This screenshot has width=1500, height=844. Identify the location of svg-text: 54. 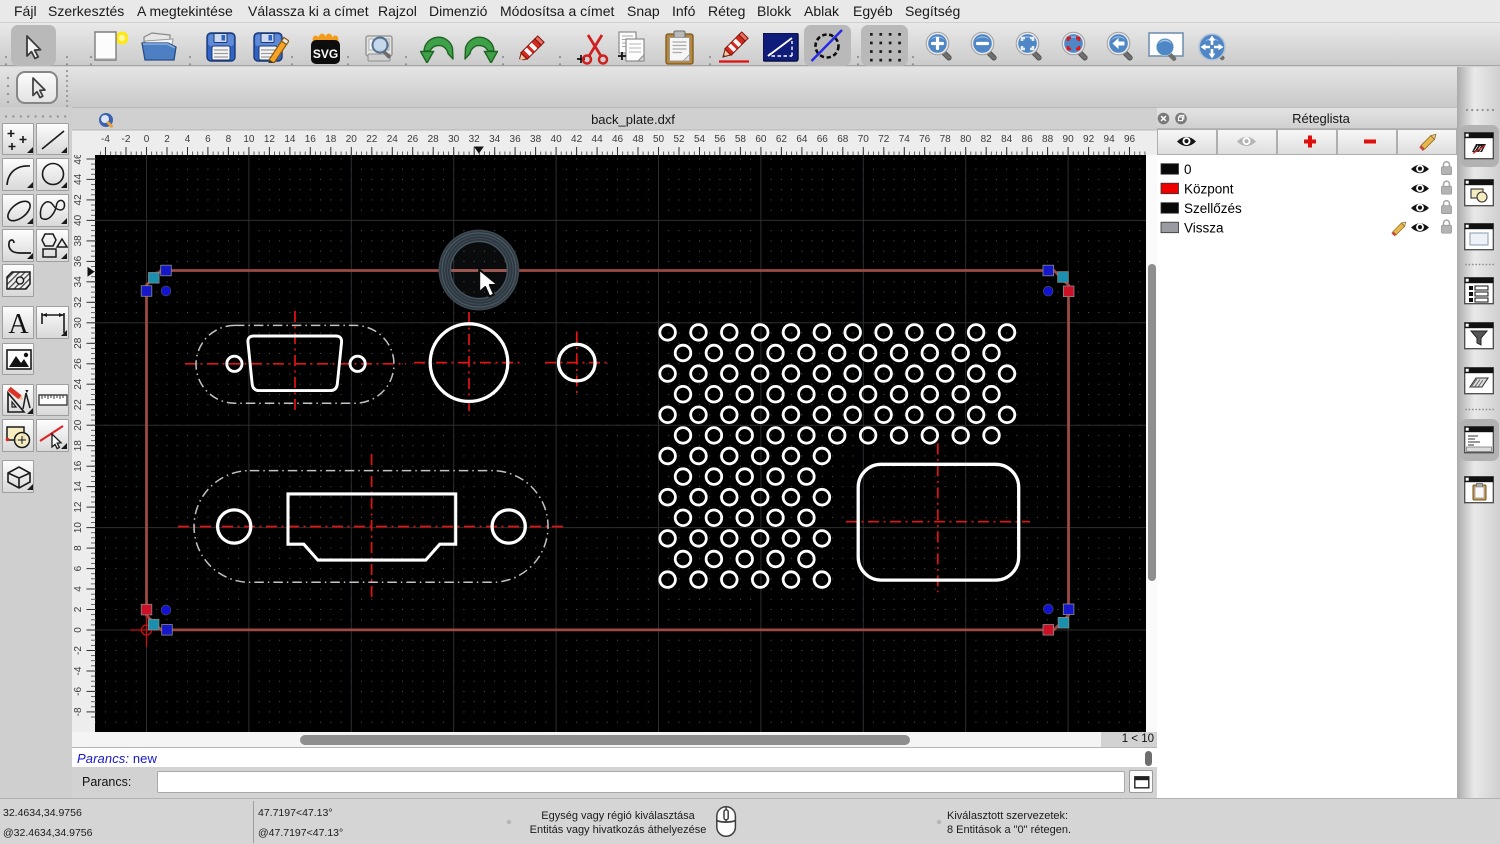
(700, 139).